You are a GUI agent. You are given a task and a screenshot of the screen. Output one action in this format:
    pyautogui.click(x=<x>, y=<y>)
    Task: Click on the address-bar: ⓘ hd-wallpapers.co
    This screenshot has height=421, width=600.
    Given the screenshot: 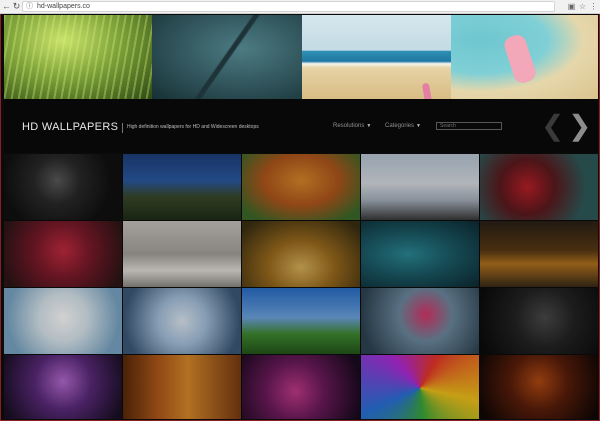 What is the action you would take?
    pyautogui.click(x=288, y=6)
    